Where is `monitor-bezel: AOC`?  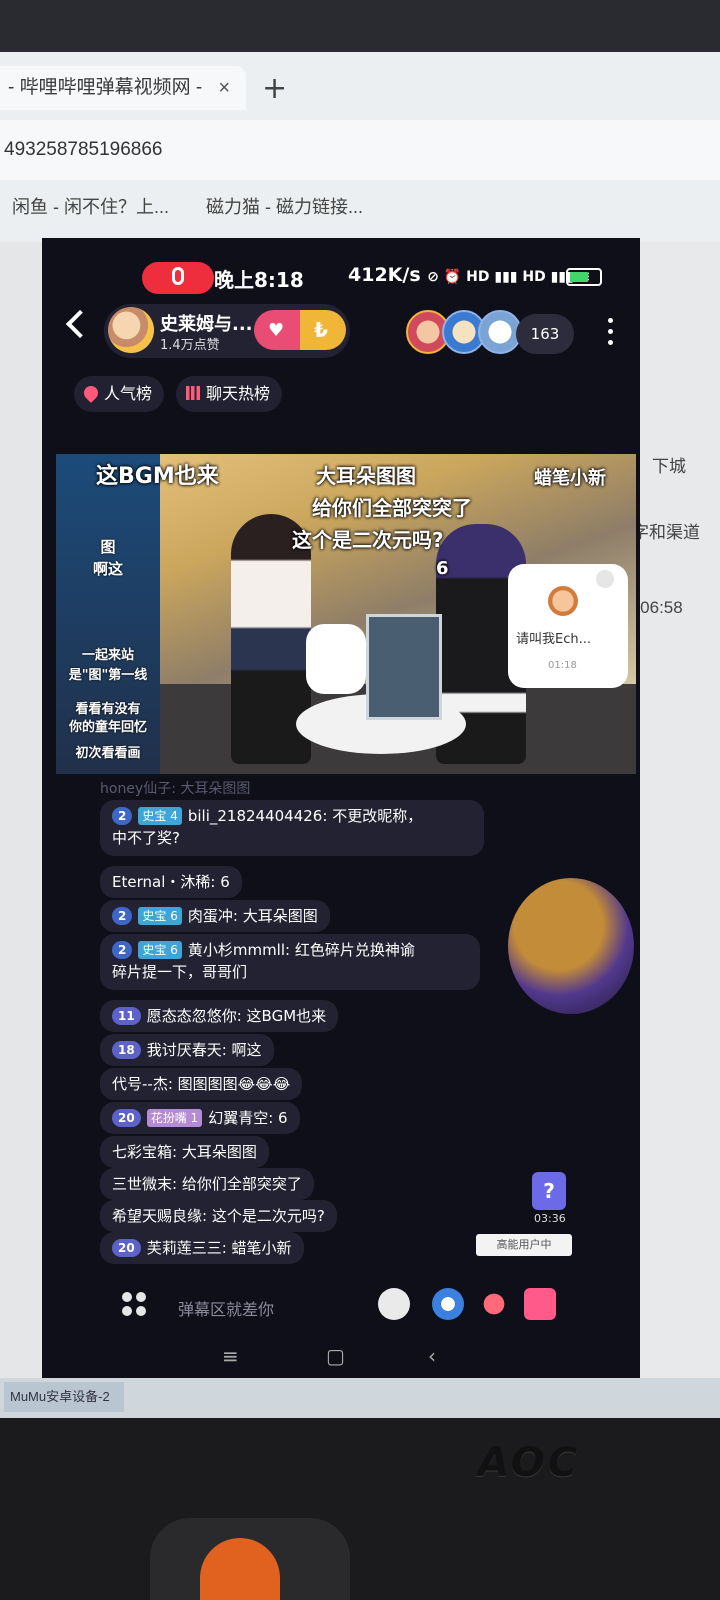 monitor-bezel: AOC is located at coordinates (360, 1509).